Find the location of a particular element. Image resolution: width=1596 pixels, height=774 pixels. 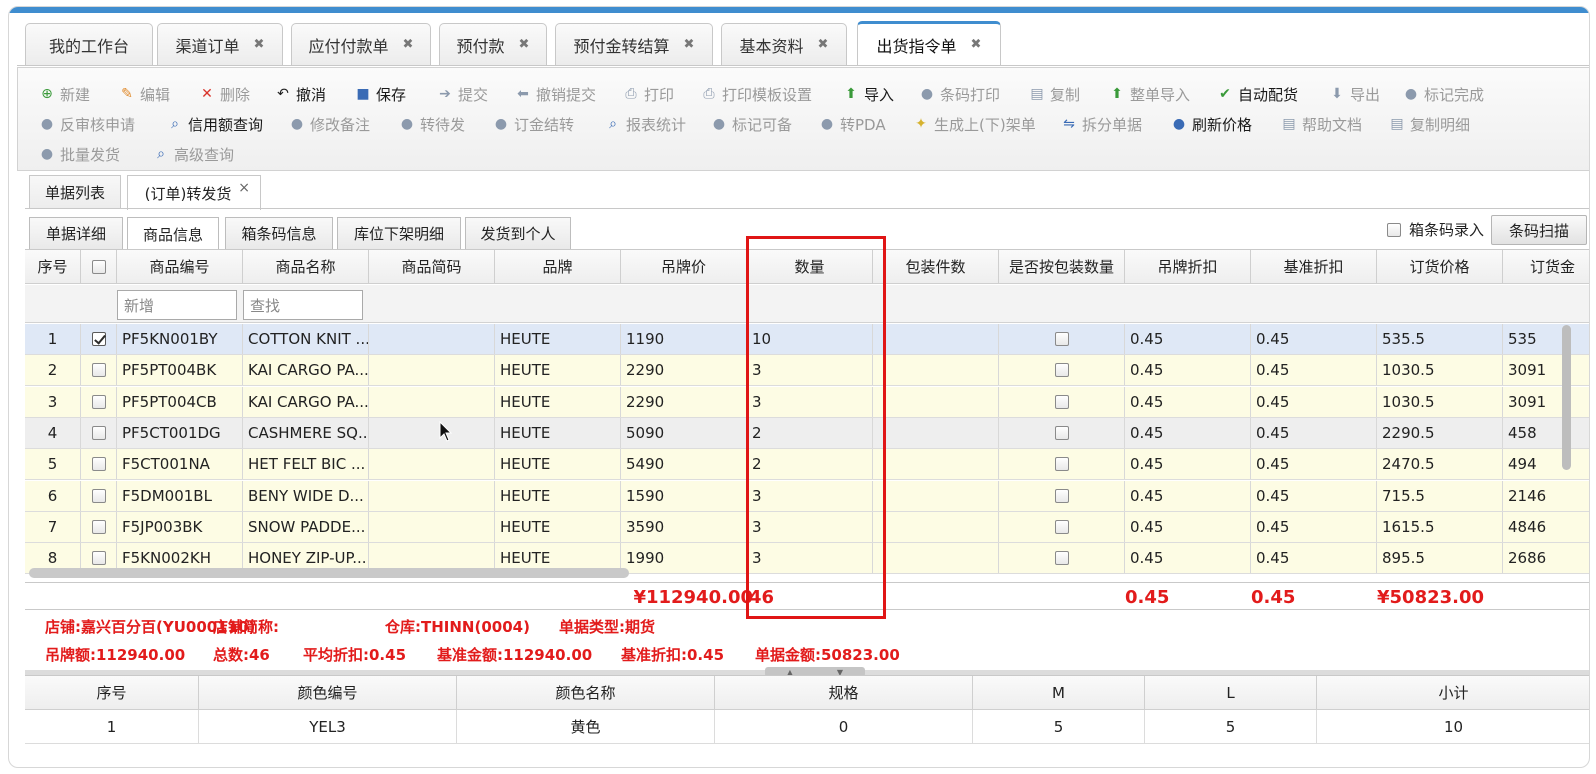

toolbar-user-button: ● 标记可备 is located at coordinates (751, 124).